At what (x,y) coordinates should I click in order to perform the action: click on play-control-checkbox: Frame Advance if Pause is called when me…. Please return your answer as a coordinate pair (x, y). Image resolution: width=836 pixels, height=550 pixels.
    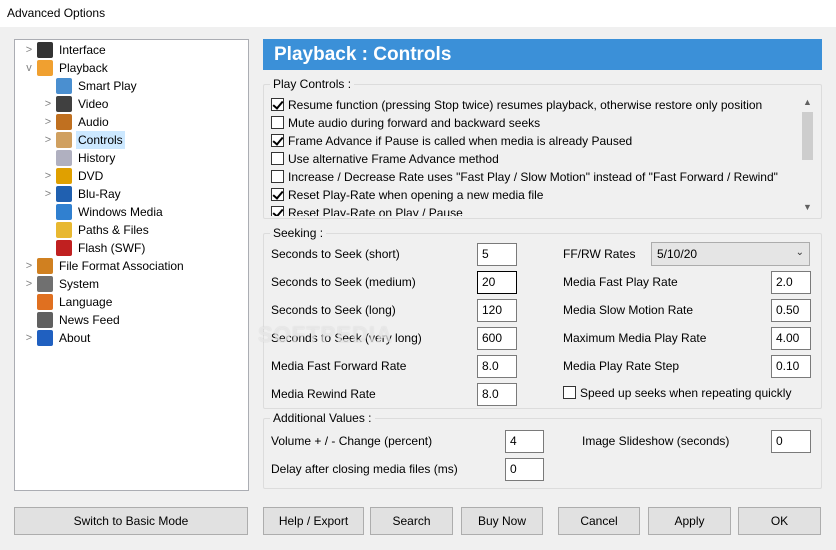
    Looking at the image, I should click on (451, 141).